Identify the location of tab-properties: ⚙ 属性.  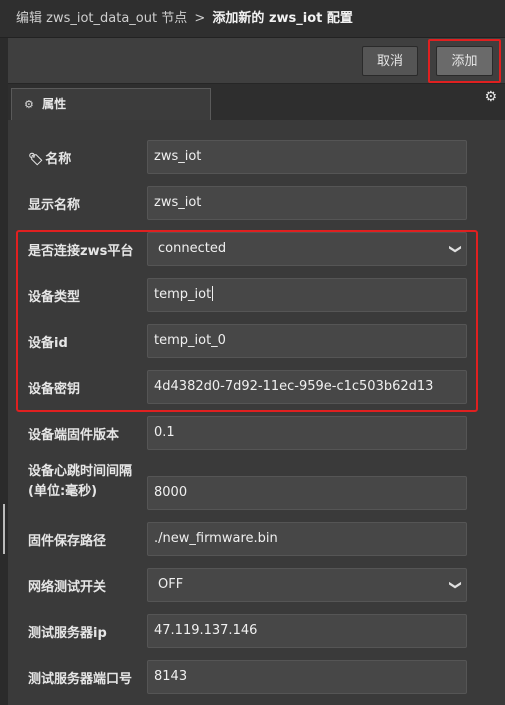
(111, 104).